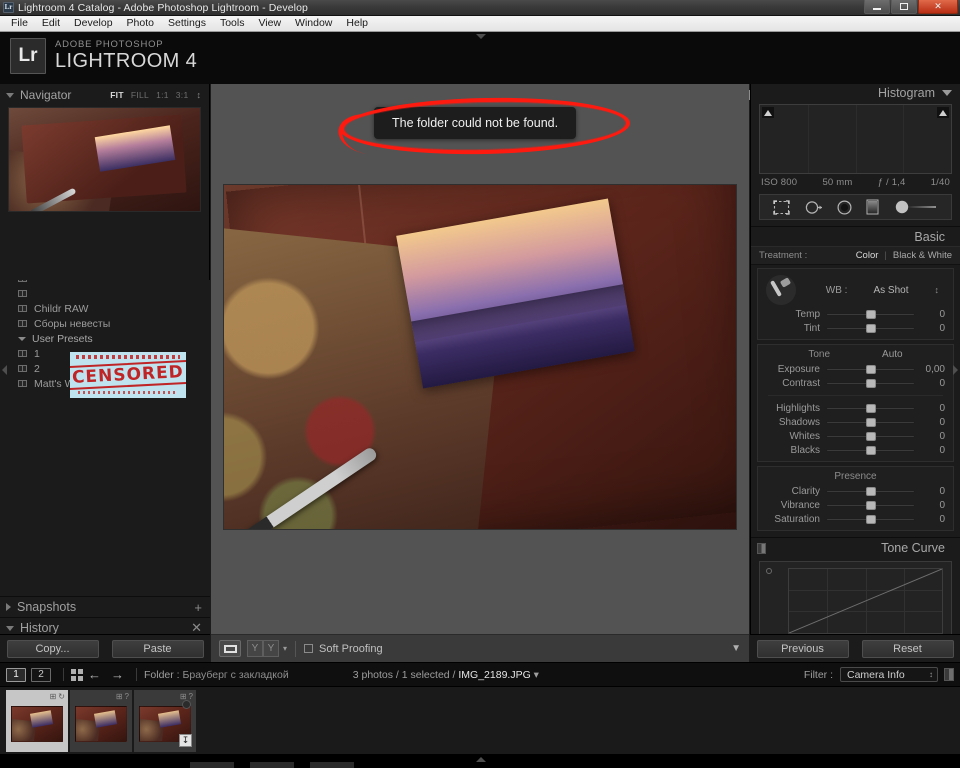 The image size is (960, 768). What do you see at coordinates (185, 740) in the screenshot?
I see `thumbnail-save-metadata-icon: ↧` at bounding box center [185, 740].